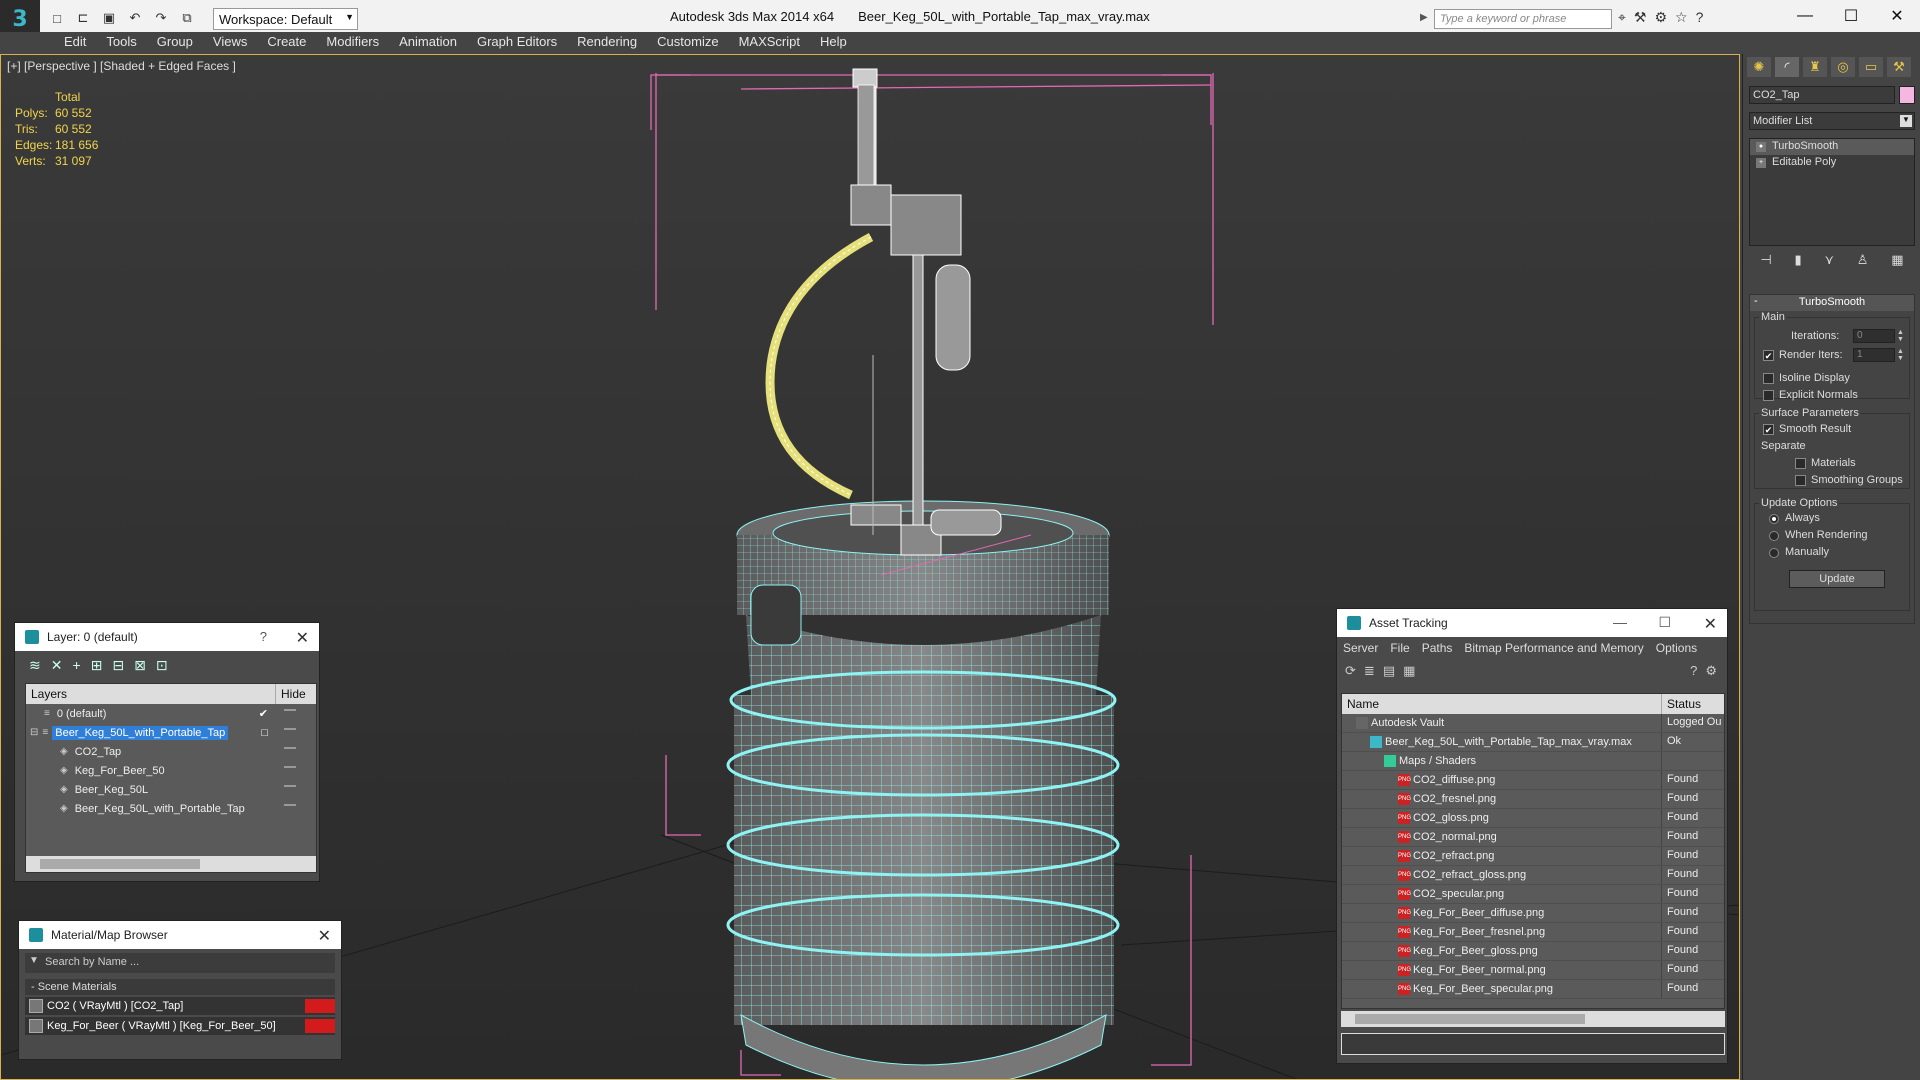  Describe the element at coordinates (109, 18) in the screenshot. I see `save-file-icon: ▣` at that location.